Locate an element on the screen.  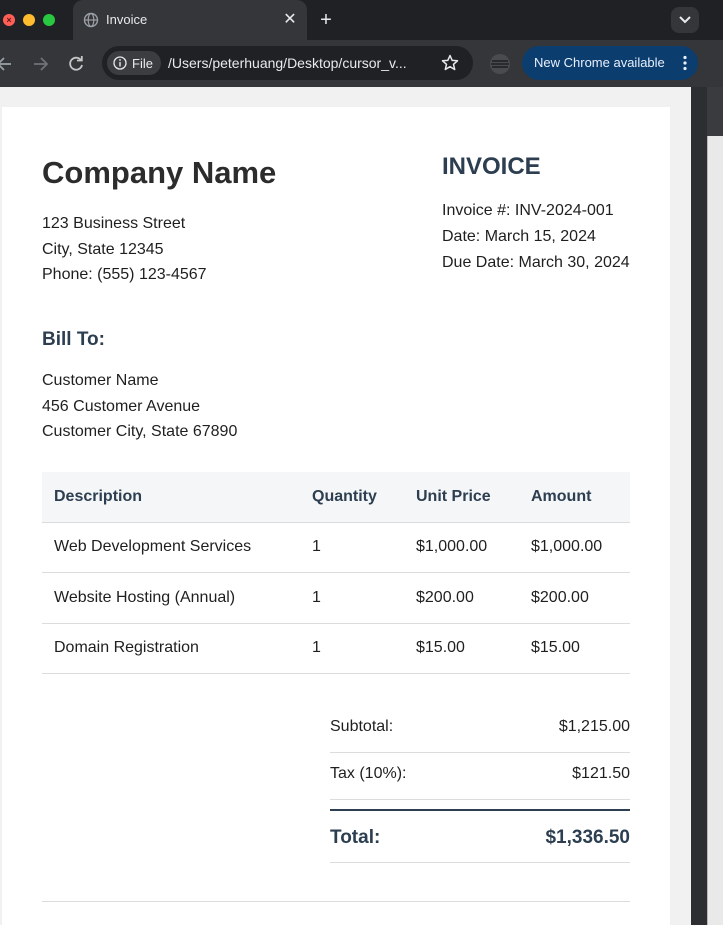
total-value: $1,336.50 is located at coordinates (587, 837).